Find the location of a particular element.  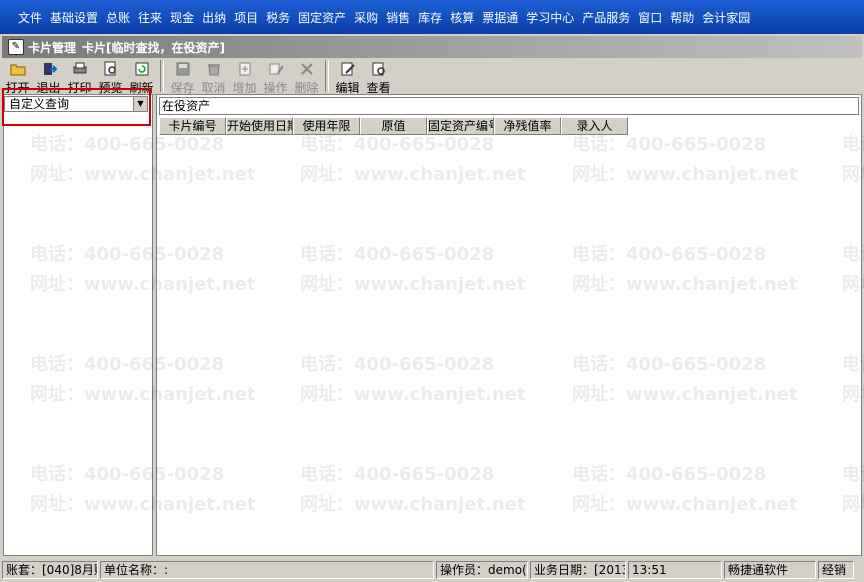

menu-item: 基础设置 is located at coordinates (74, 17).